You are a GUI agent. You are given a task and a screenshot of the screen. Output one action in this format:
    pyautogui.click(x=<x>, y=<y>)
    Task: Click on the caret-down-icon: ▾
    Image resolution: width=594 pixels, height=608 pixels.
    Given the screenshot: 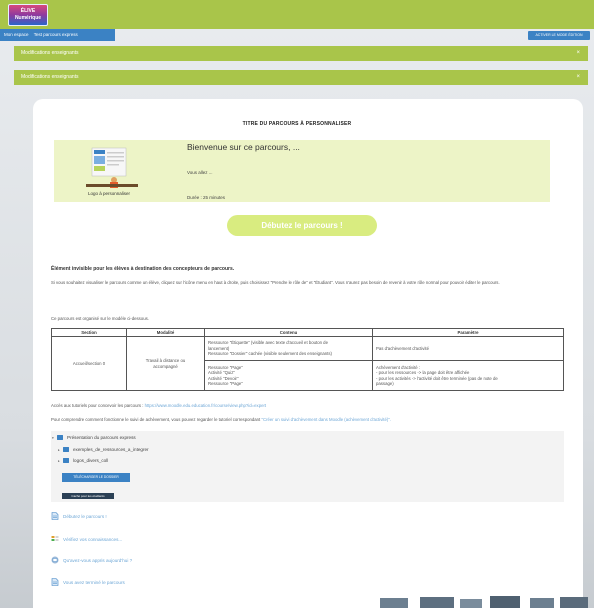 What is the action you would take?
    pyautogui.click(x=54, y=438)
    